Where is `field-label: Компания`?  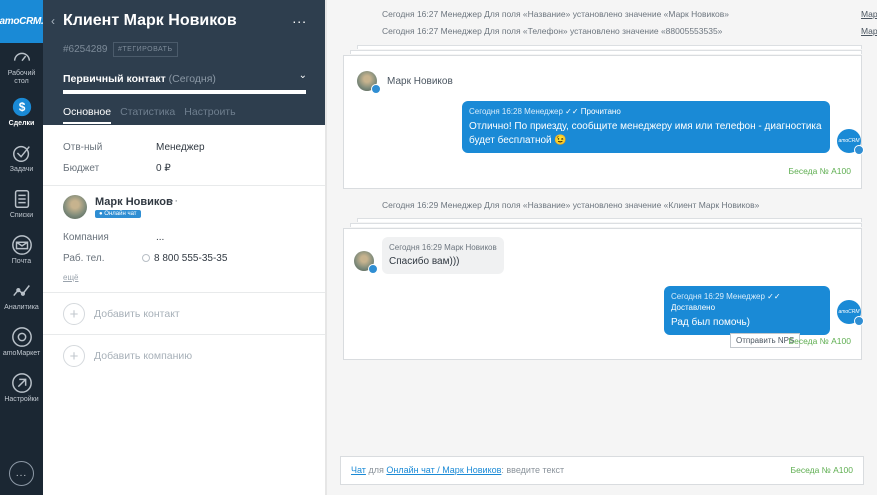 field-label: Компания is located at coordinates (86, 237).